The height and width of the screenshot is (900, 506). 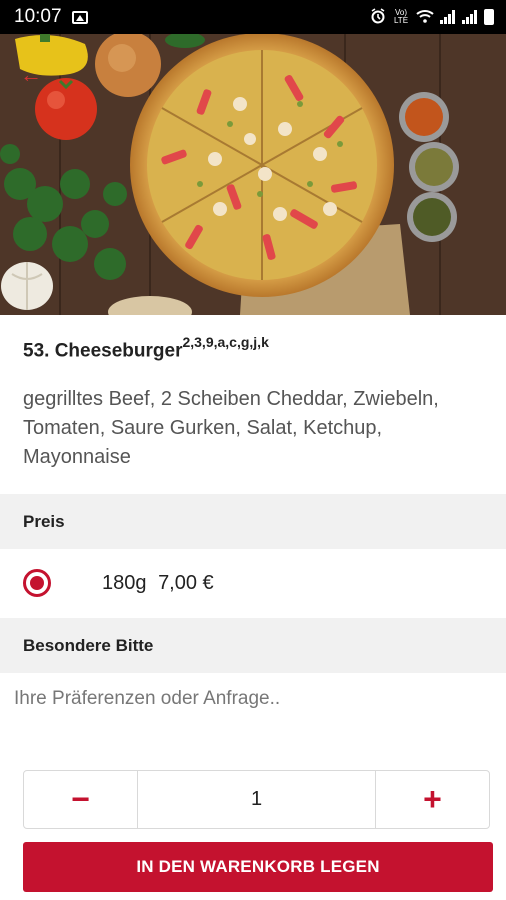 I want to click on add-to-cart-button: IN DEN WARENKORB LEGEN, so click(x=258, y=867).